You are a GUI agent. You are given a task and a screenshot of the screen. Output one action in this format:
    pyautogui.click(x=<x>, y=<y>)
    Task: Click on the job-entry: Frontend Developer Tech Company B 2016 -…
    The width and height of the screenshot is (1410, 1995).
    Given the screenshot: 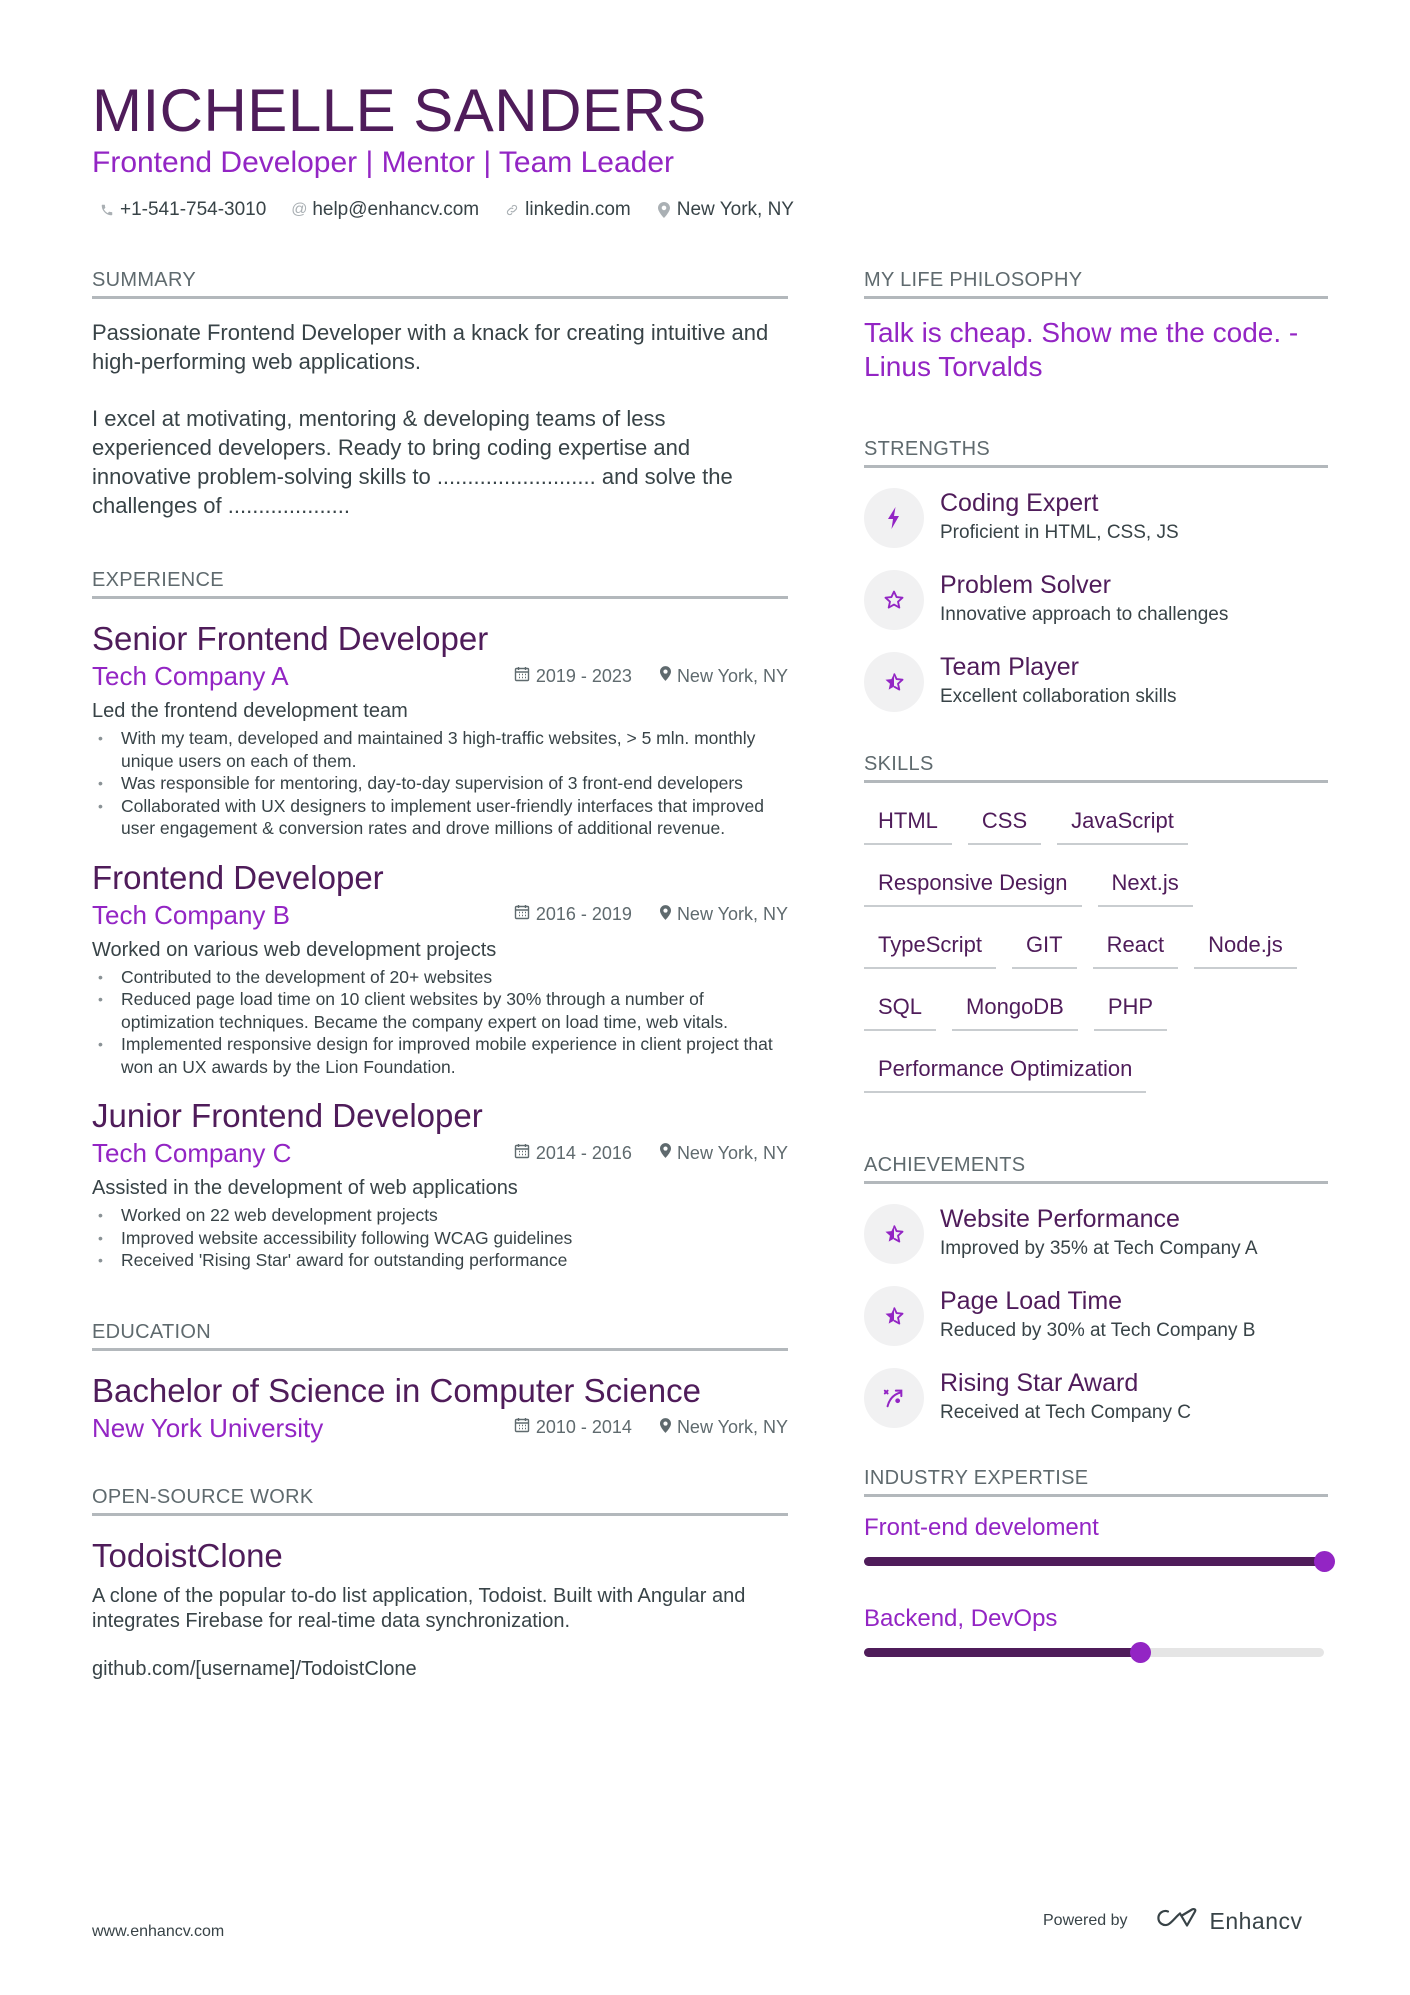 What is the action you would take?
    pyautogui.click(x=440, y=968)
    